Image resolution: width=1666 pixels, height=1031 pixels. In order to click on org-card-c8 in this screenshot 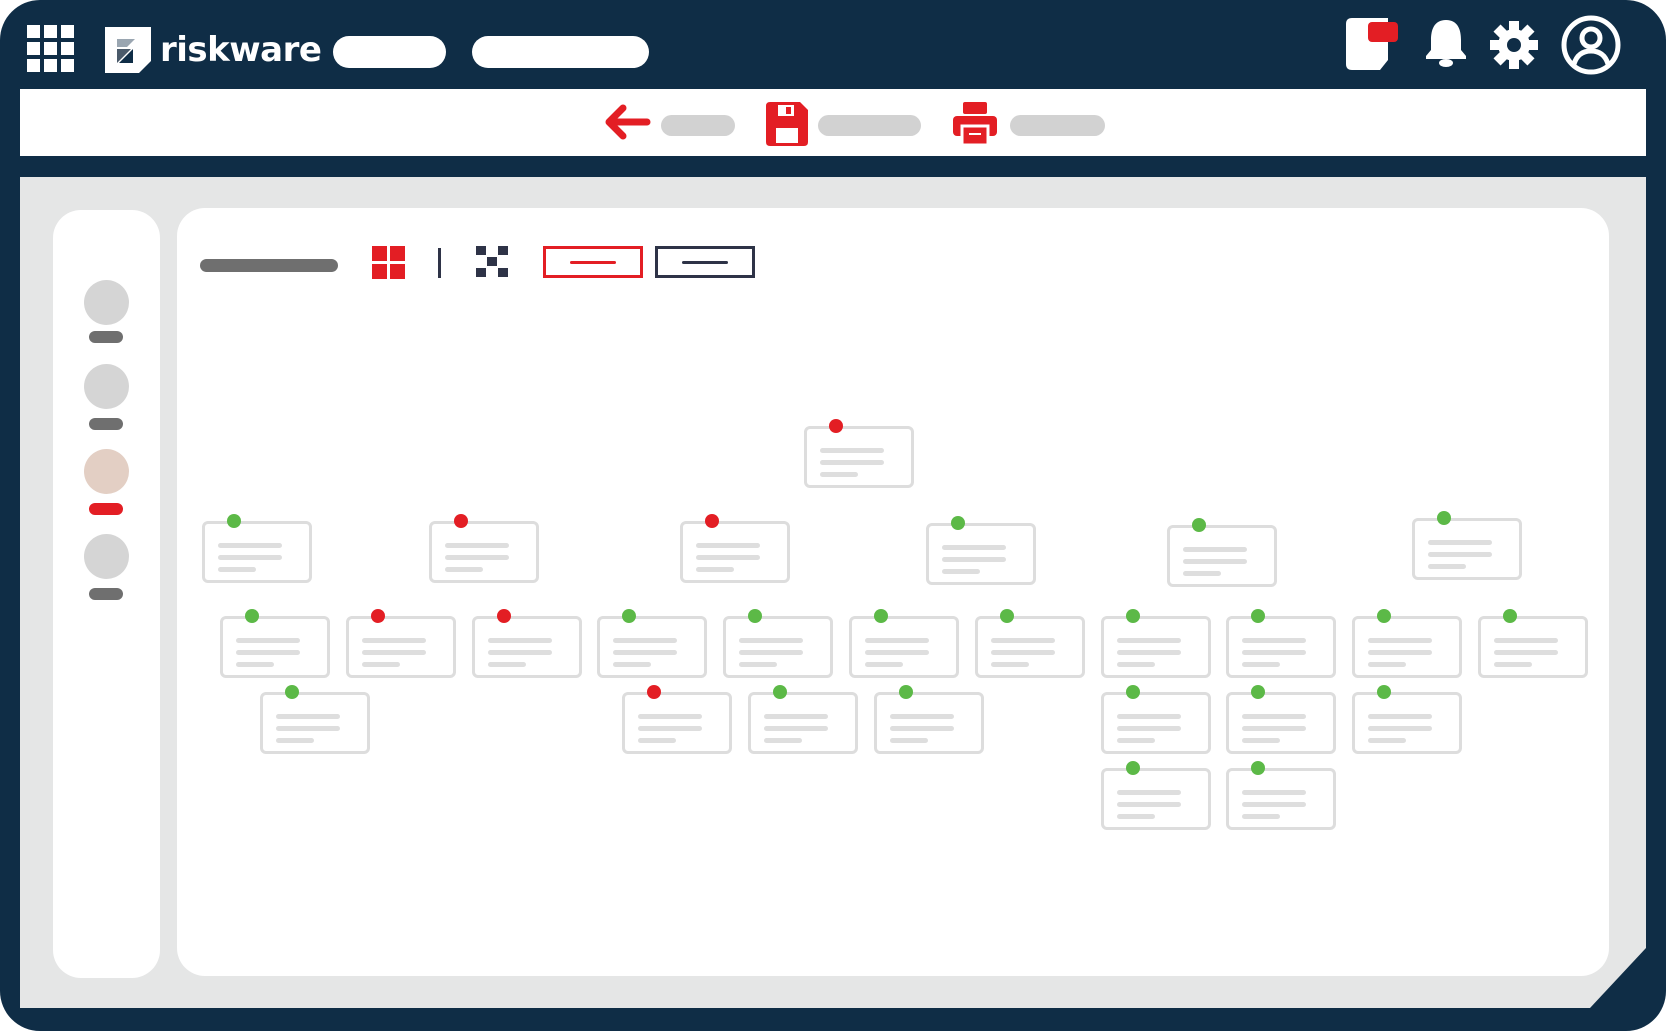, I will do `click(1156, 643)`.